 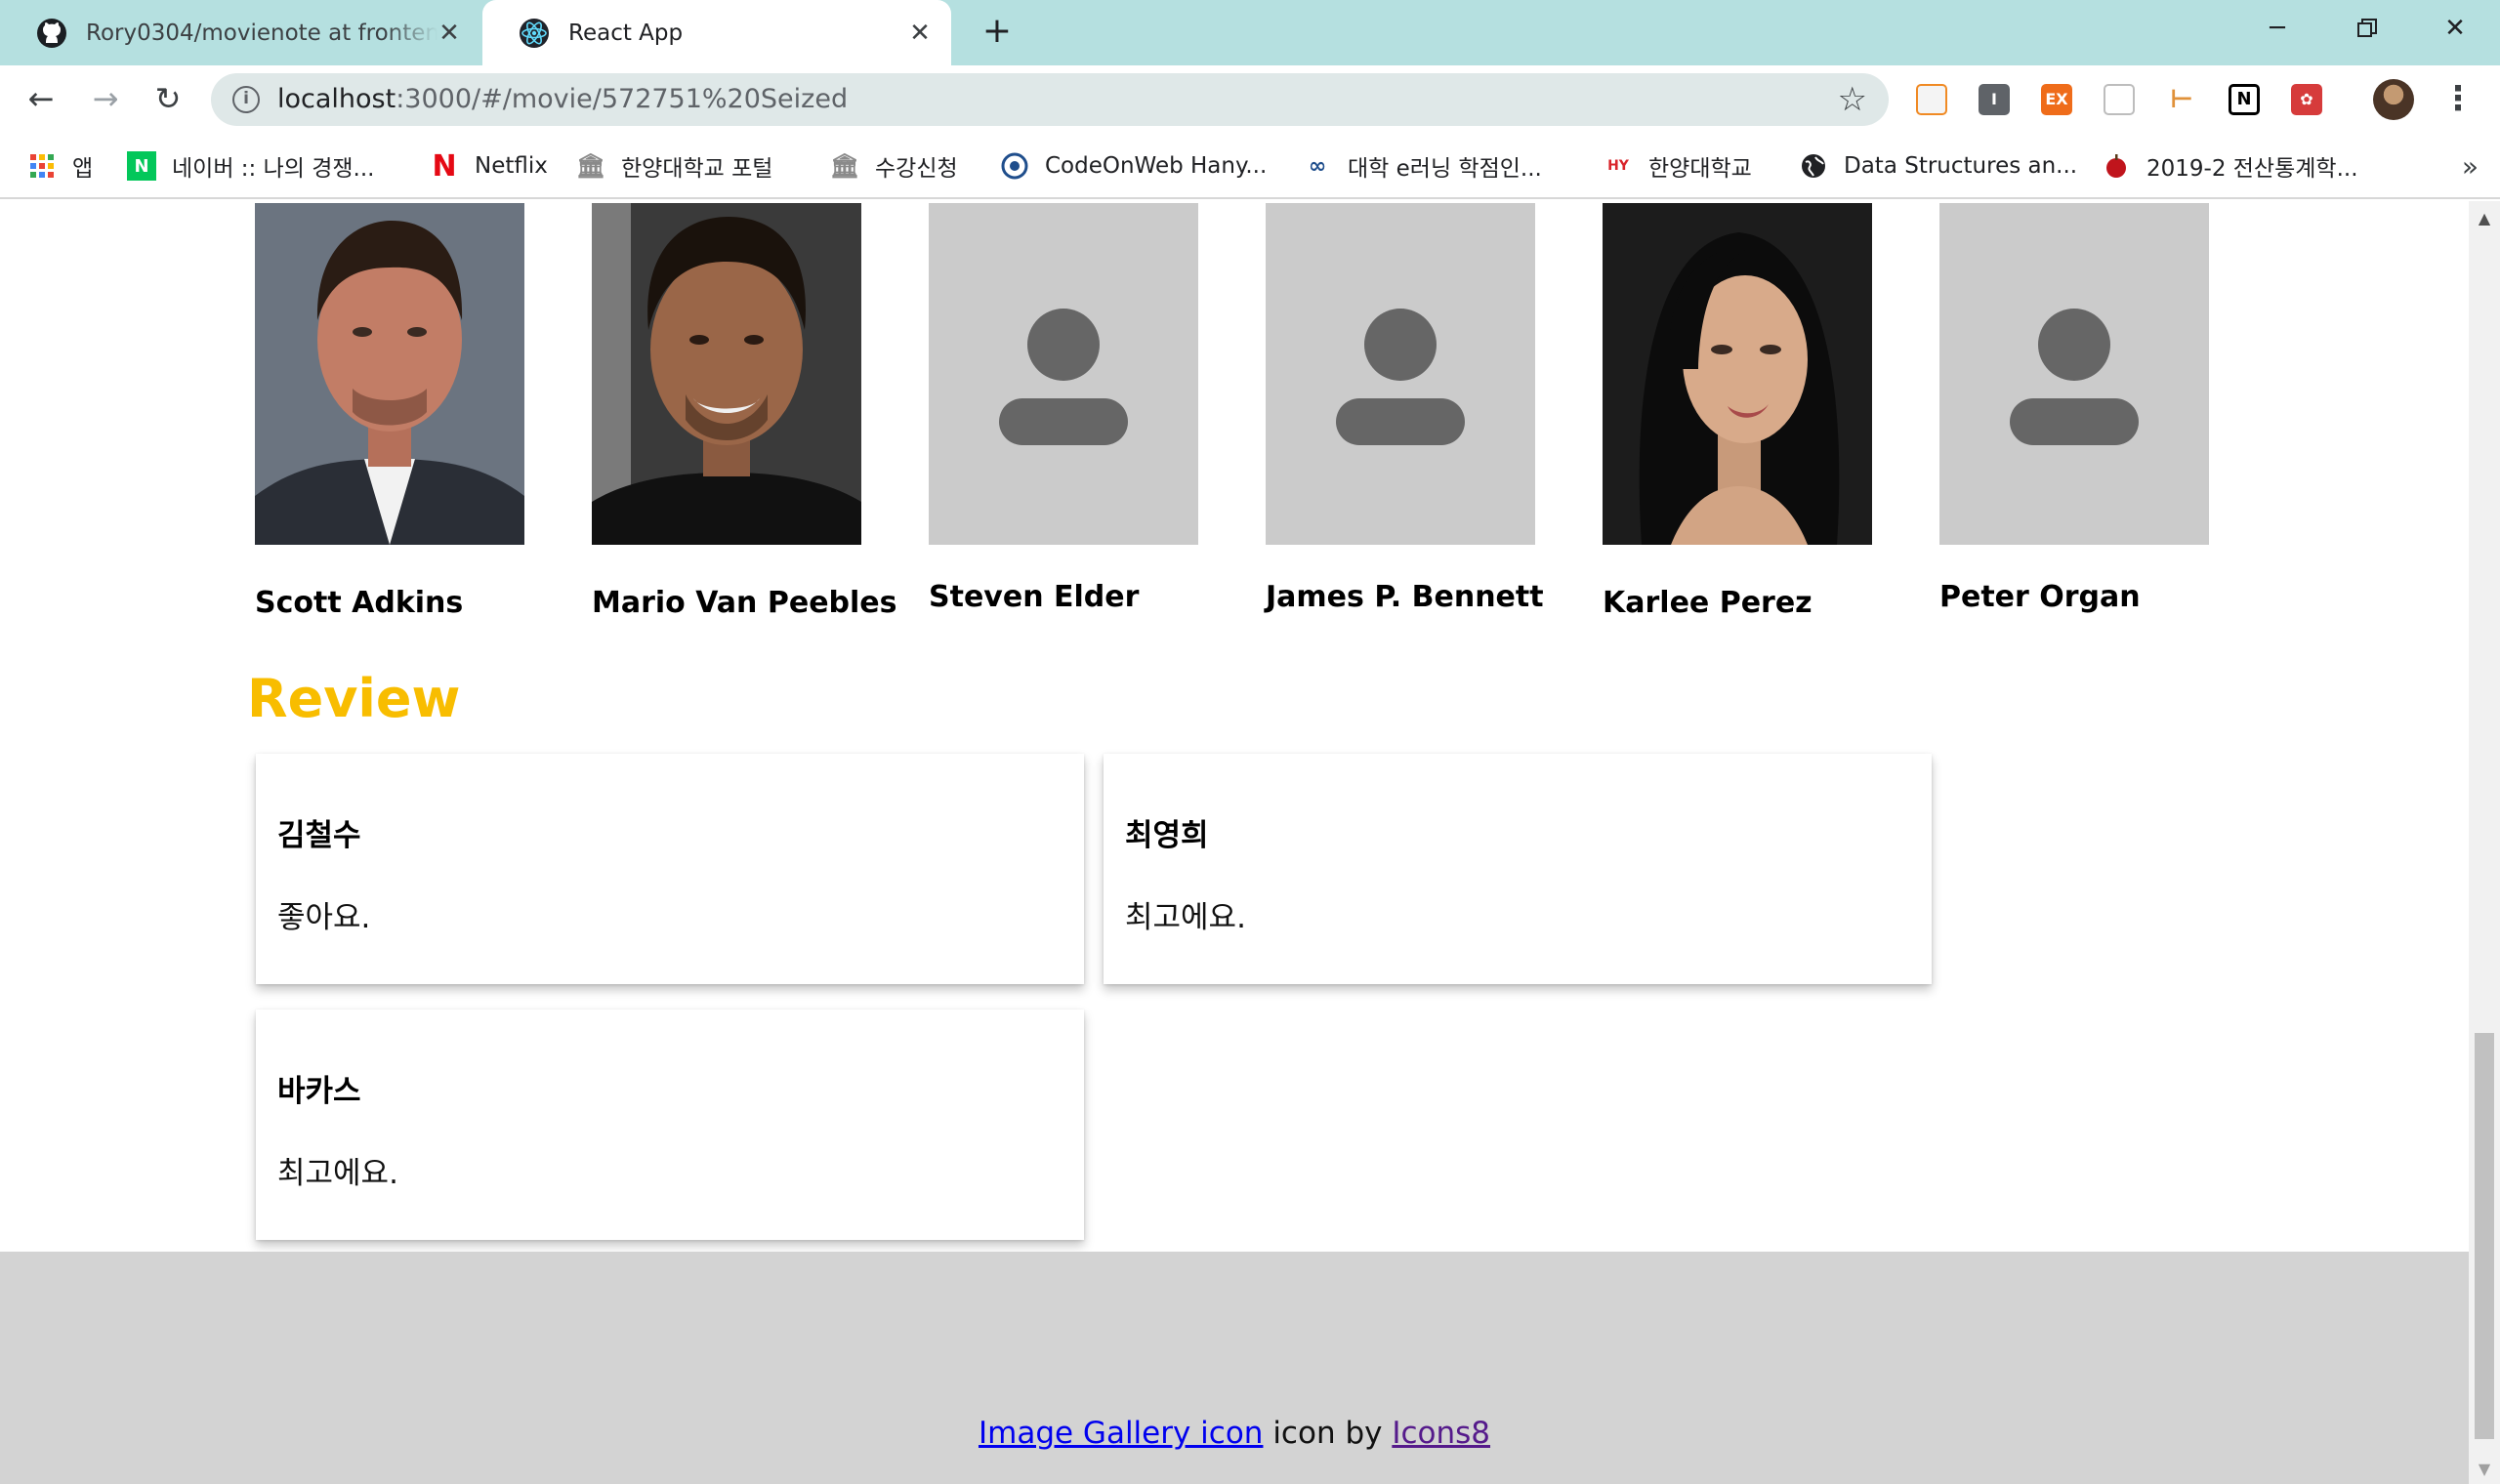 I want to click on hanyang-icon: HY, so click(x=1618, y=166).